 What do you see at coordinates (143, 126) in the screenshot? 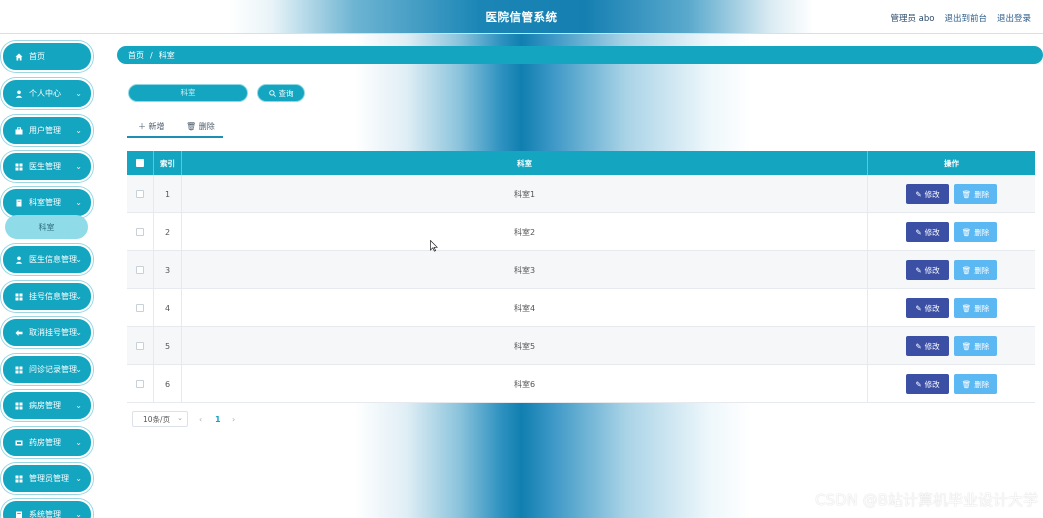
I see `plus-icon: ＋` at bounding box center [143, 126].